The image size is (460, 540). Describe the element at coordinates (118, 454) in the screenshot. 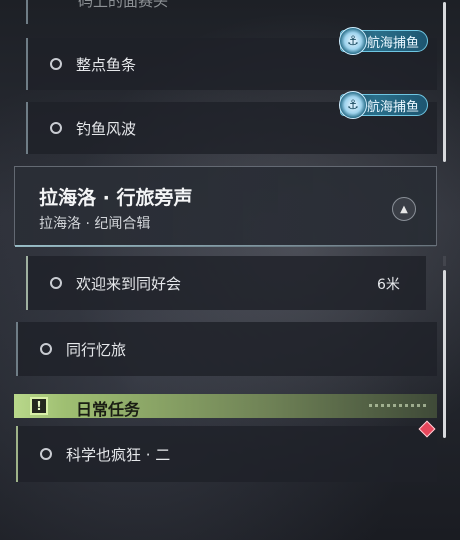

I see `quest-label: 科学也疯狂 · 二` at that location.